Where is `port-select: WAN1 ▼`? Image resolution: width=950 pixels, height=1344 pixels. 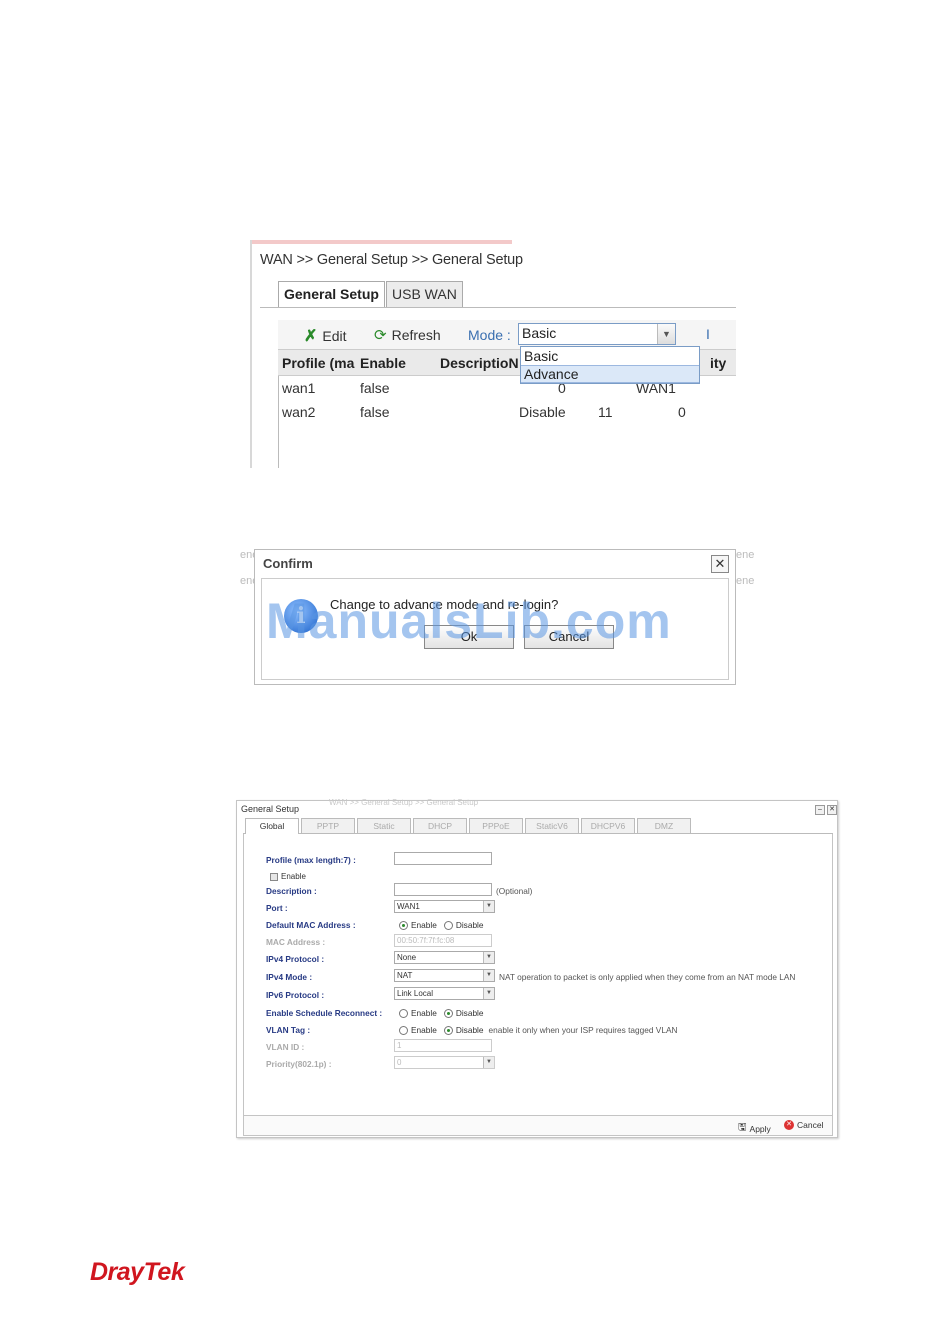
port-select: WAN1 ▼ is located at coordinates (444, 906).